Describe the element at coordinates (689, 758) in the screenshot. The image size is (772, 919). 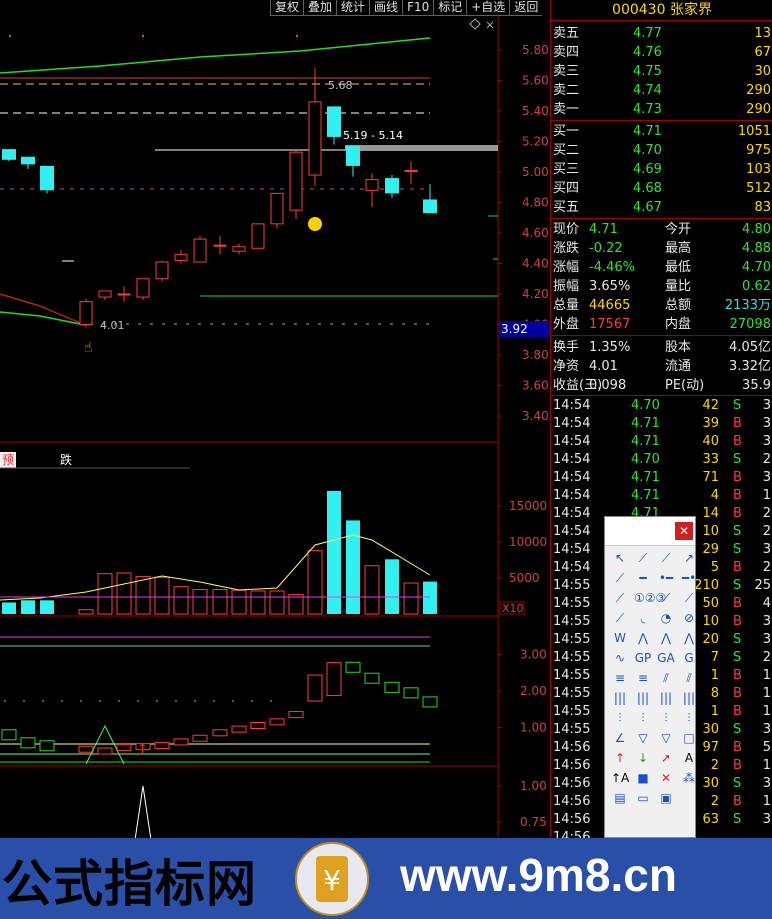
I see `drawing-tool-icon: A` at that location.